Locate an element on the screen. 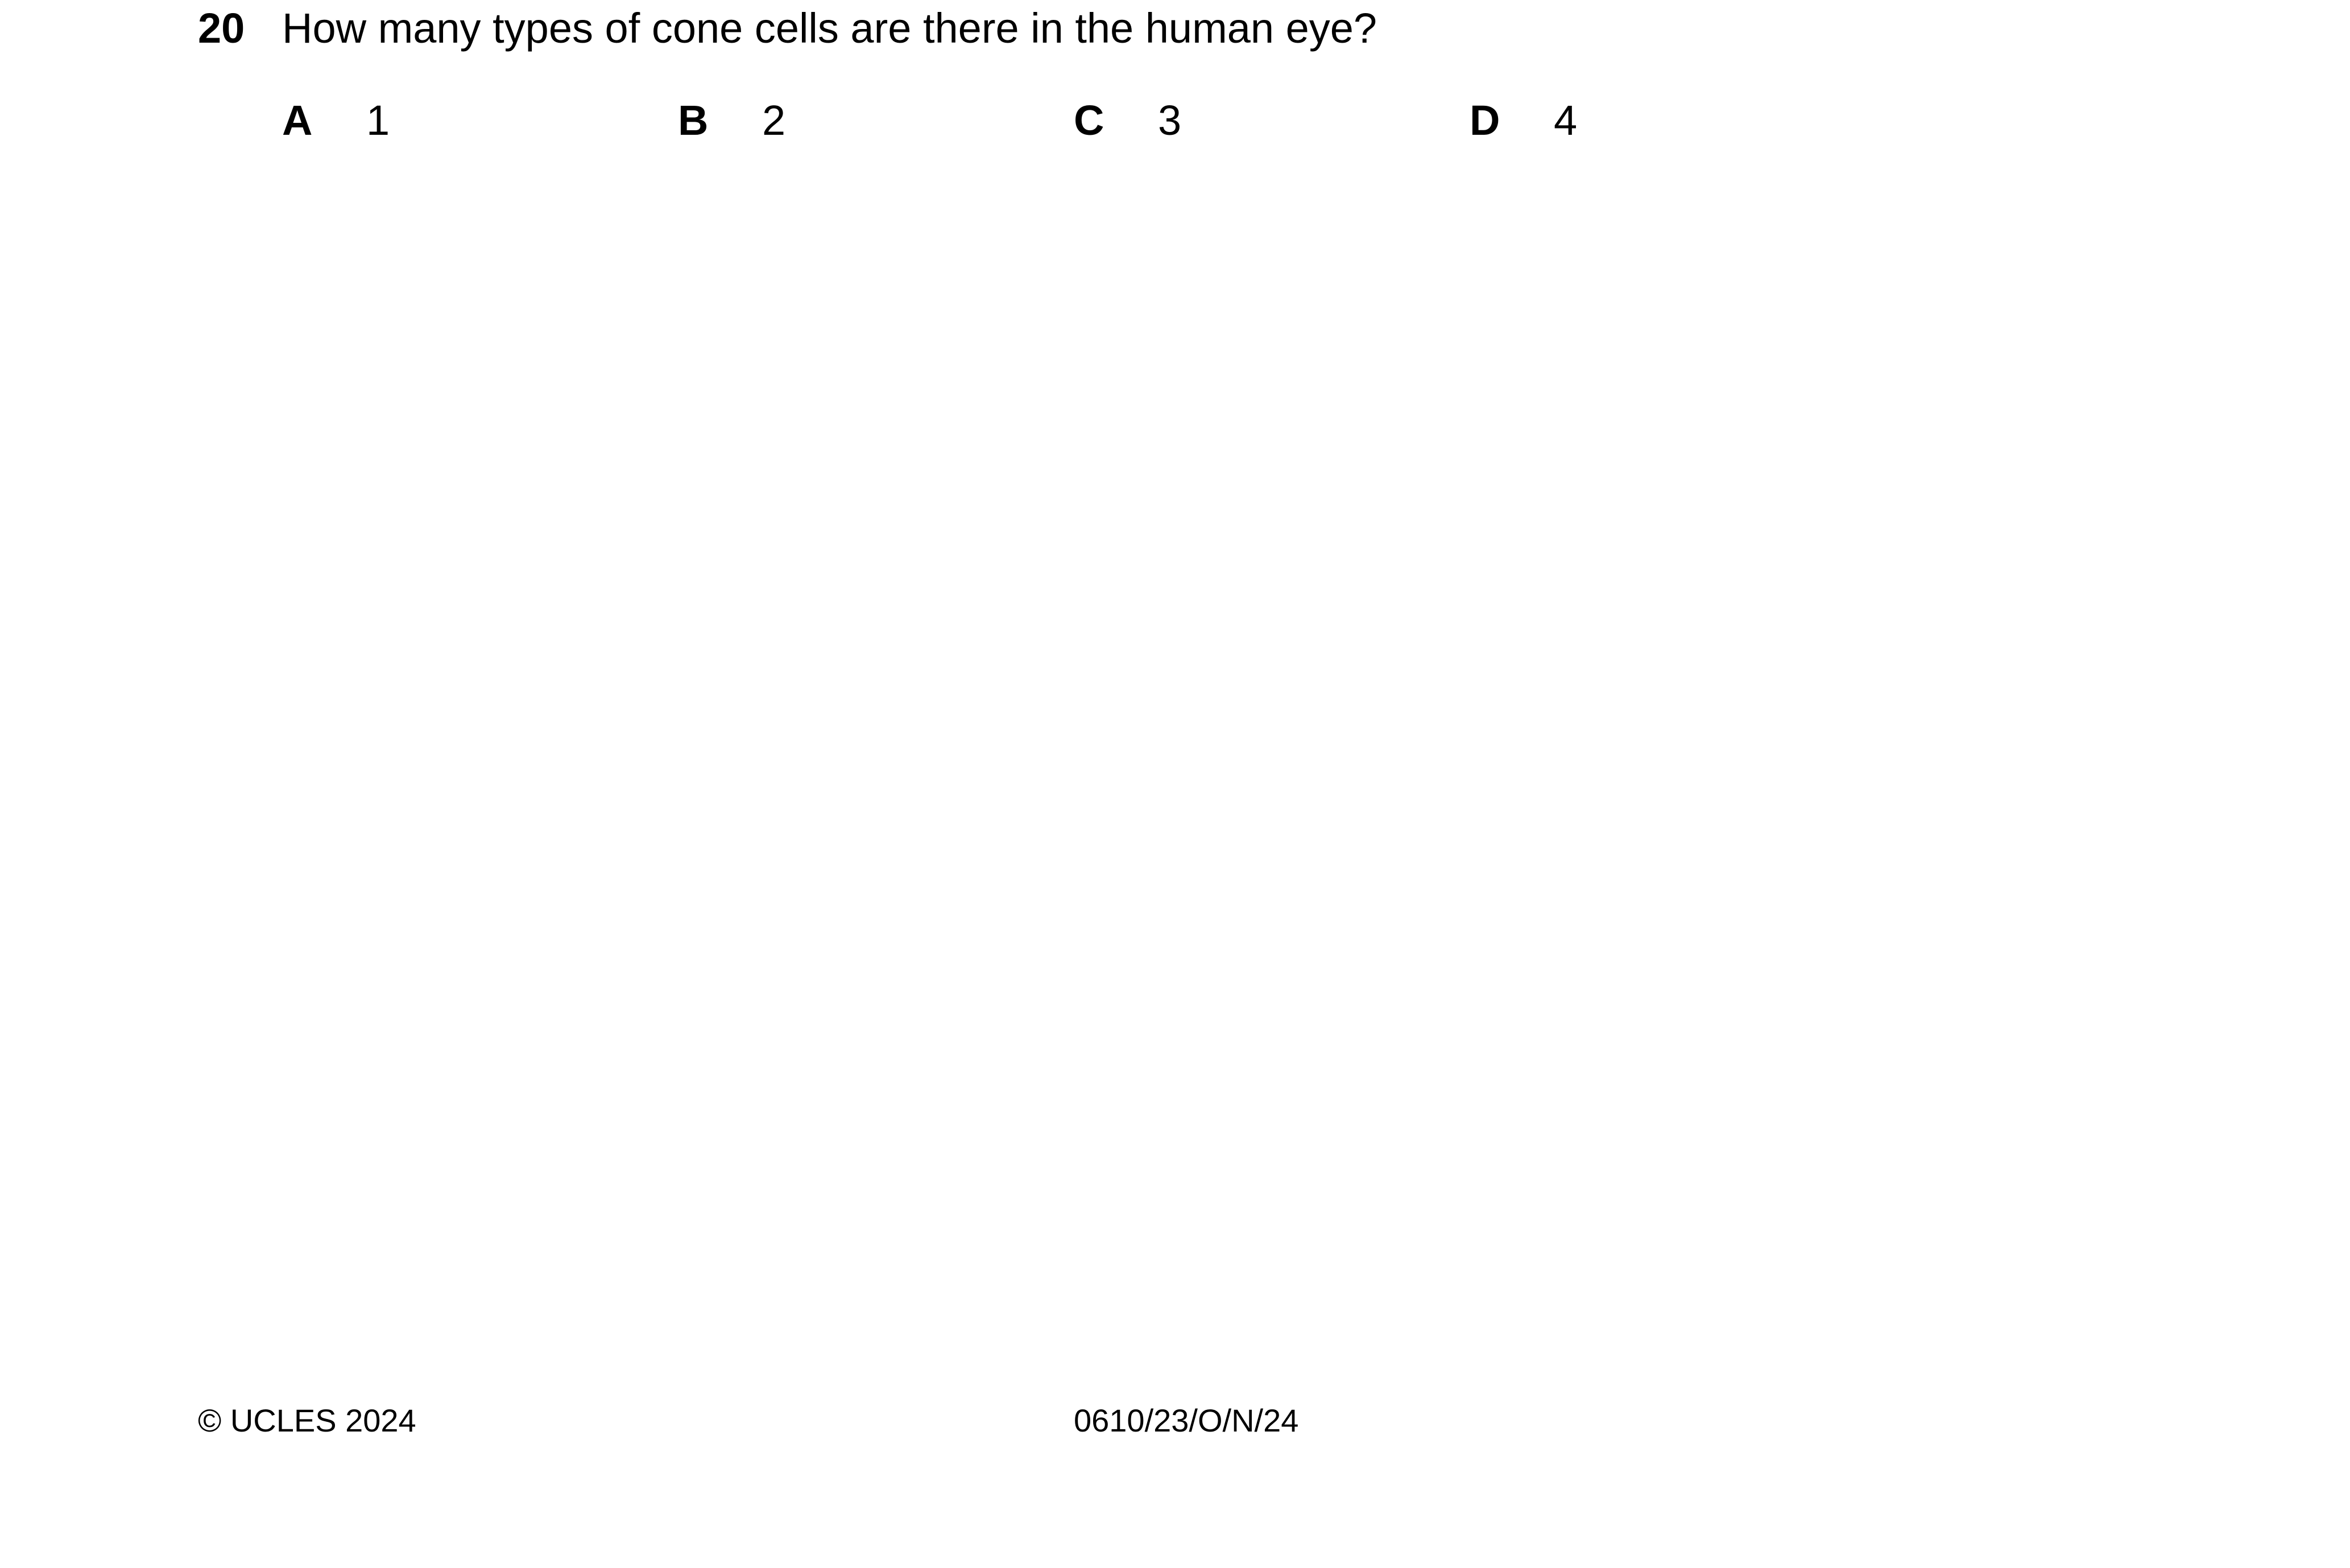 This screenshot has width=2350, height=1568. option-letter: B is located at coordinates (694, 120).